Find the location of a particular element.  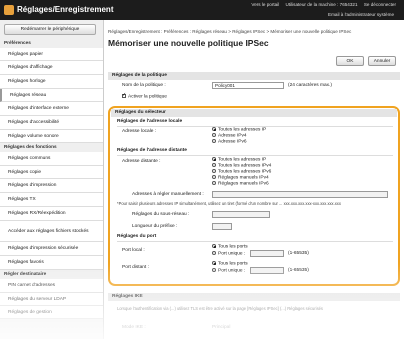

ok-button: OK is located at coordinates (350, 61).